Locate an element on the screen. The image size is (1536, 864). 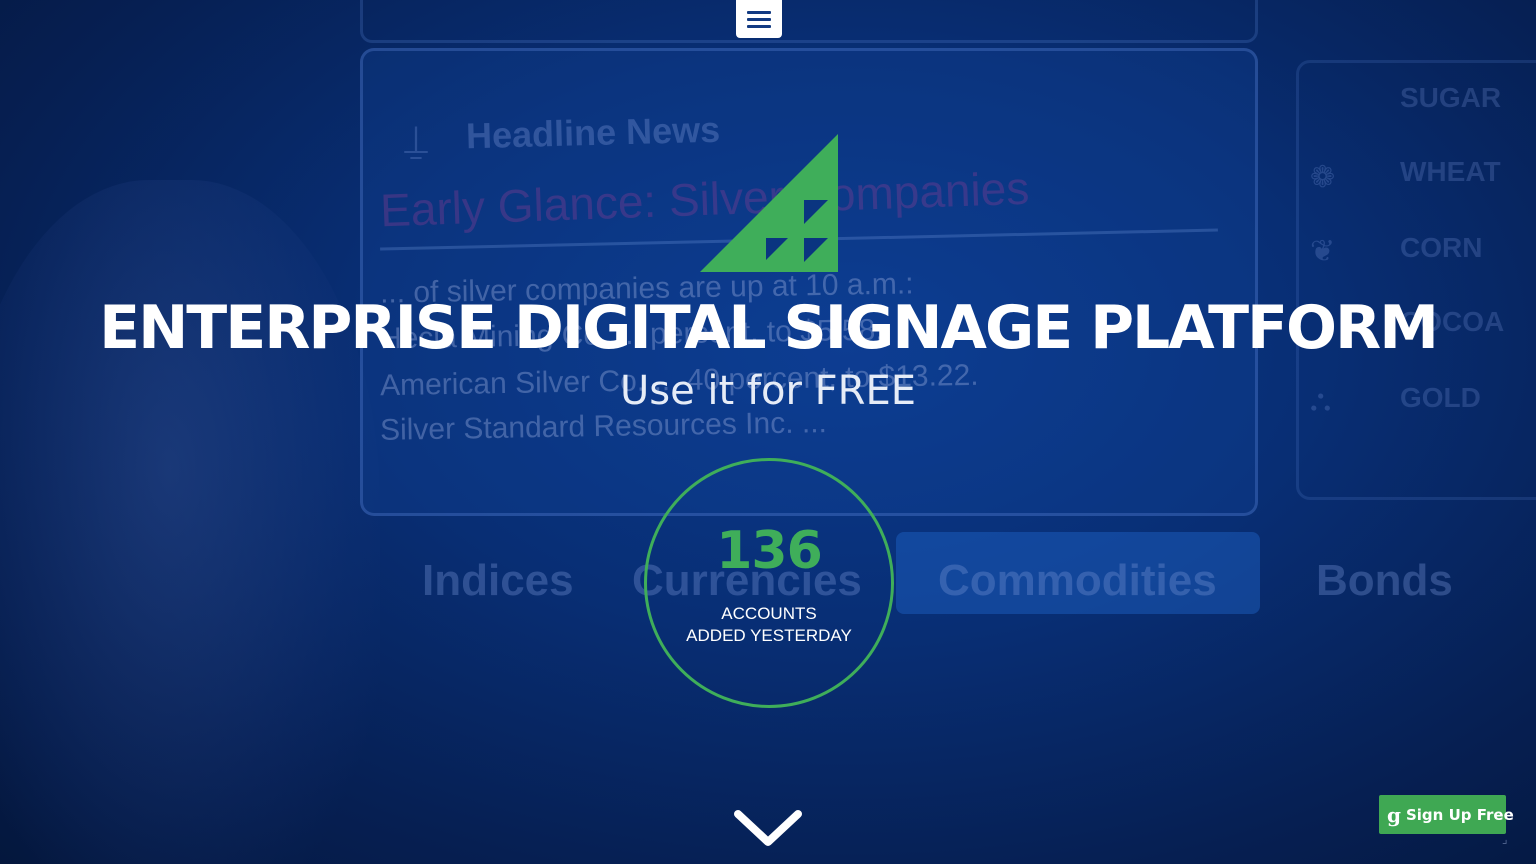
counter-label-line: ACCOUNTS is located at coordinates (769, 613).